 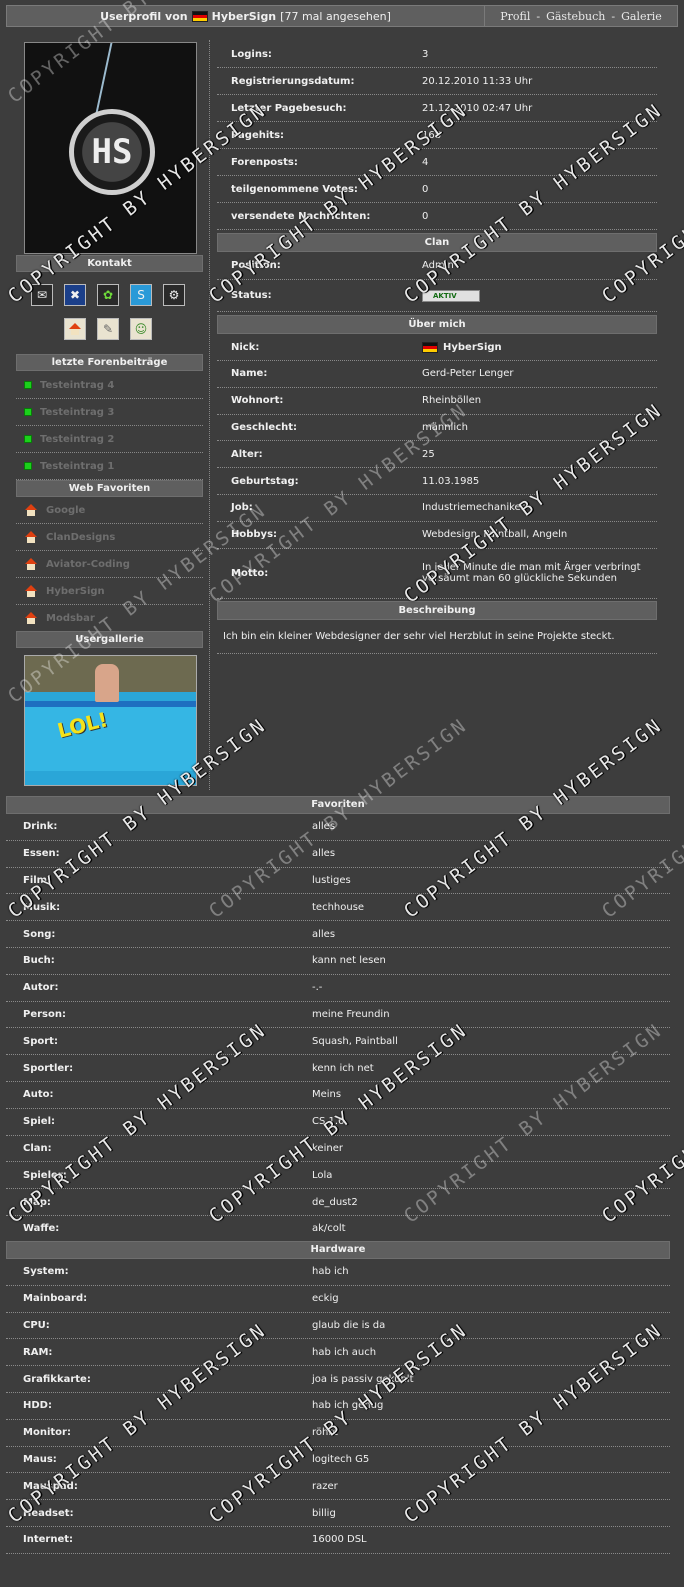 I want to click on nick-row: Nick: HyberSign, so click(x=437, y=347).